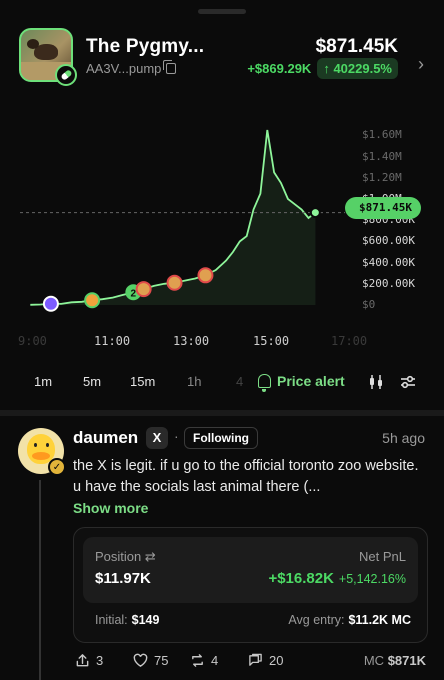 Image resolution: width=444 pixels, height=680 pixels. What do you see at coordinates (134, 293) in the screenshot?
I see `marker-count-label: 2` at bounding box center [134, 293].